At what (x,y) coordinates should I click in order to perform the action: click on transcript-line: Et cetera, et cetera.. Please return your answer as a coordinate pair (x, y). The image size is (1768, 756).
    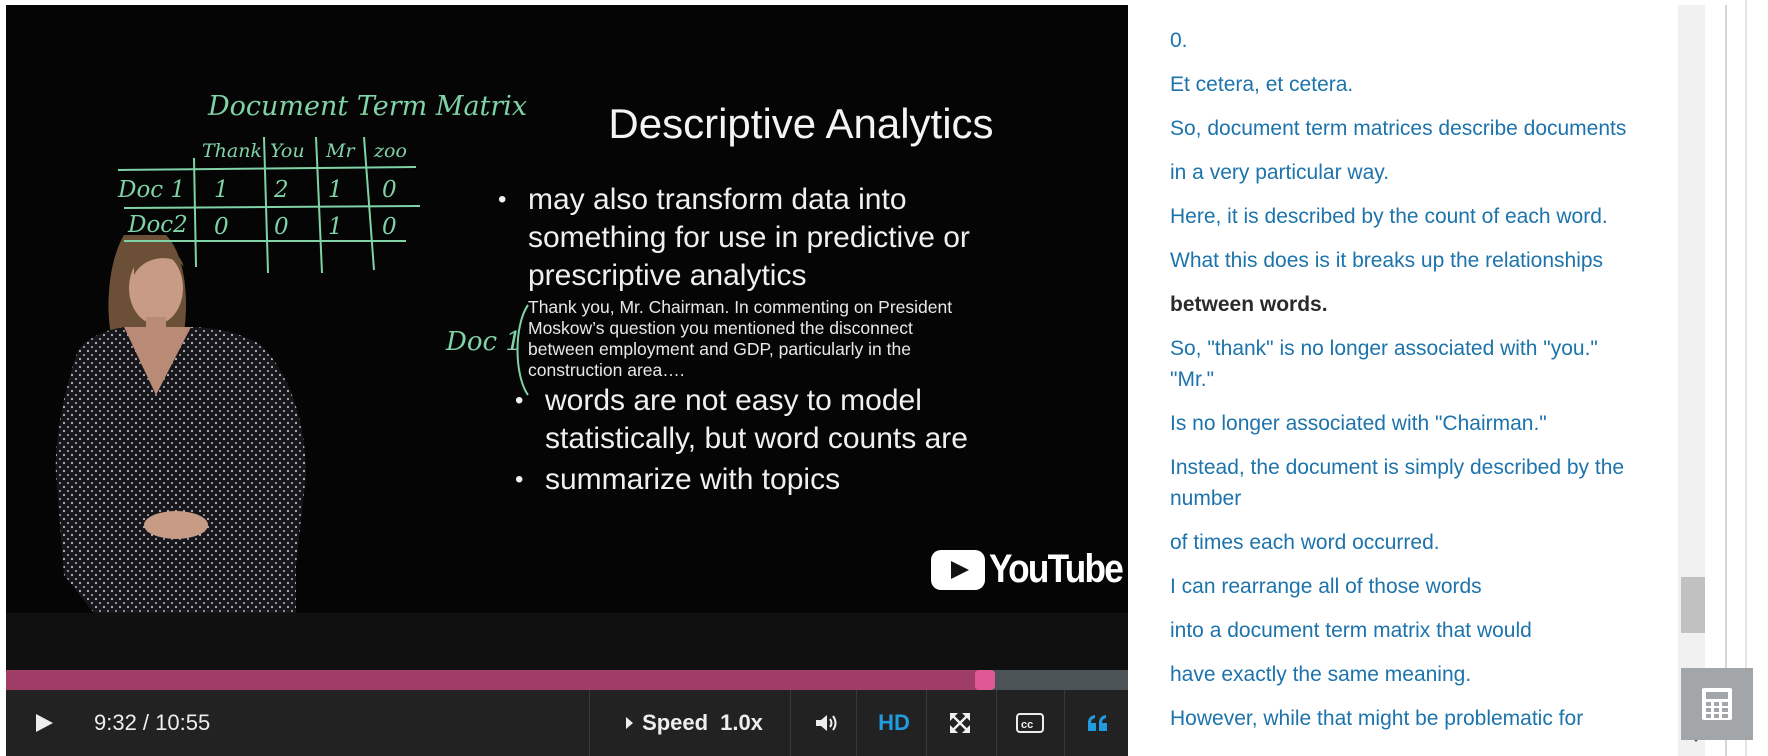
    Looking at the image, I should click on (1405, 84).